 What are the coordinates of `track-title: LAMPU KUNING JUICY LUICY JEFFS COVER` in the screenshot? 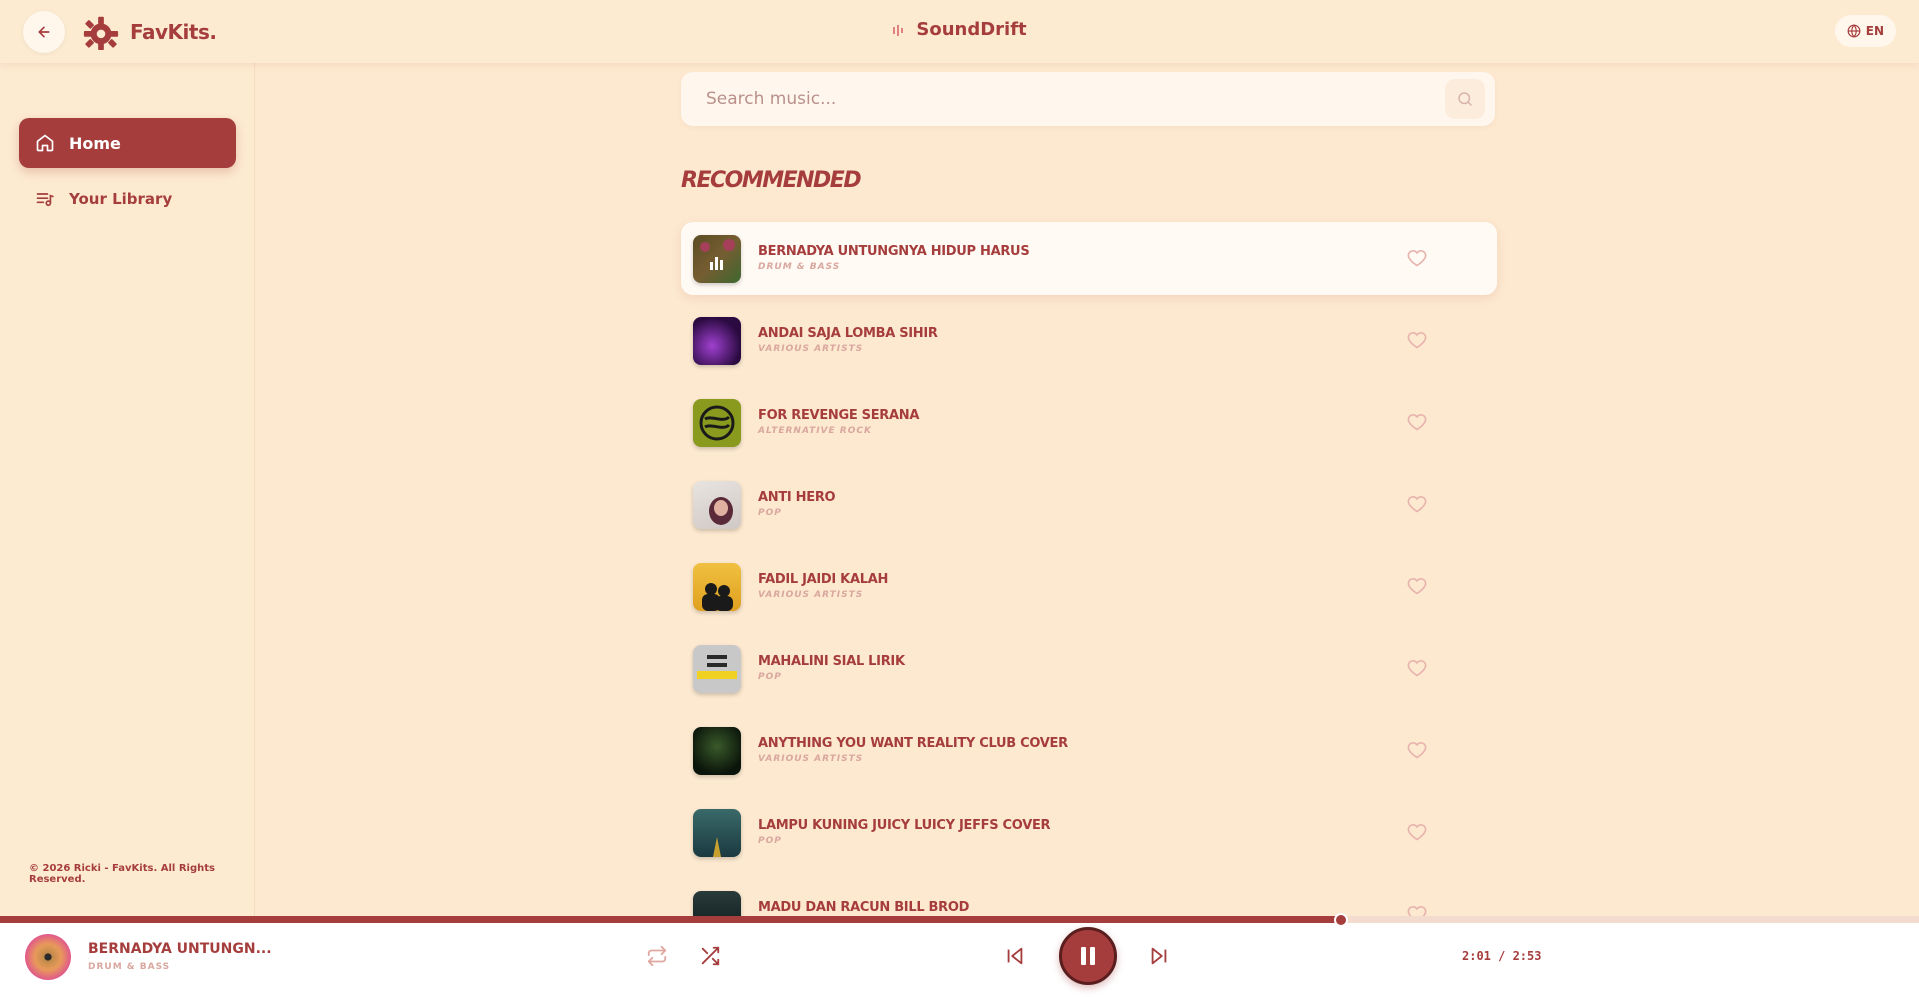 It's located at (904, 825).